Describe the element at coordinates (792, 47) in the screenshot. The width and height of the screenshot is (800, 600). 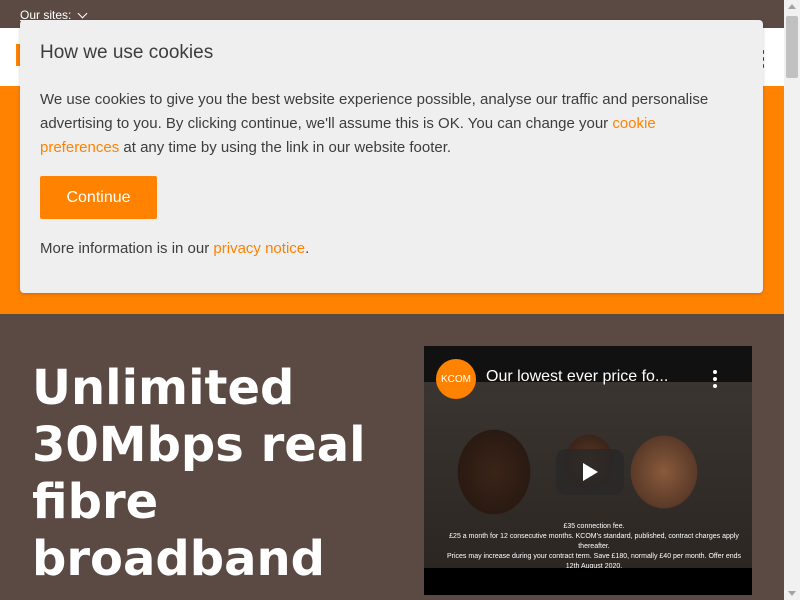
I see `scrollbar-thumb` at that location.